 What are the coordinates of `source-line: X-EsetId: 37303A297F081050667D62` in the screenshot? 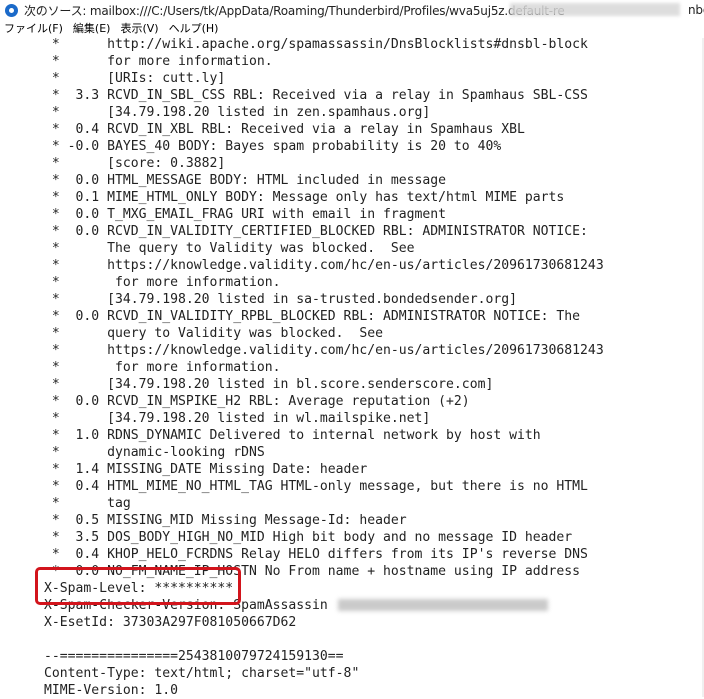 It's located at (170, 622).